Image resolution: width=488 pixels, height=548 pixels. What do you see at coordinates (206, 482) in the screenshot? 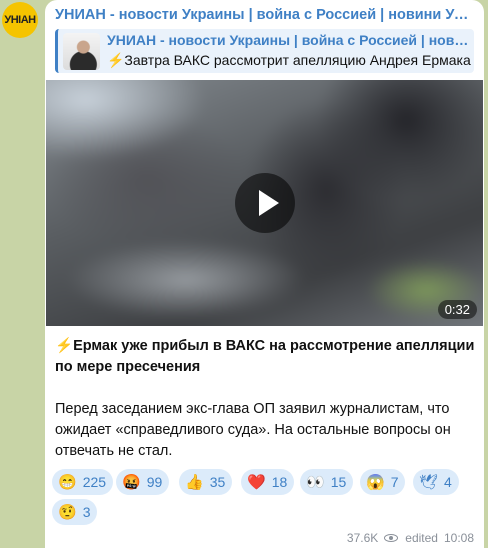
I see `reaction-thumbs-up: 👍 35` at bounding box center [206, 482].